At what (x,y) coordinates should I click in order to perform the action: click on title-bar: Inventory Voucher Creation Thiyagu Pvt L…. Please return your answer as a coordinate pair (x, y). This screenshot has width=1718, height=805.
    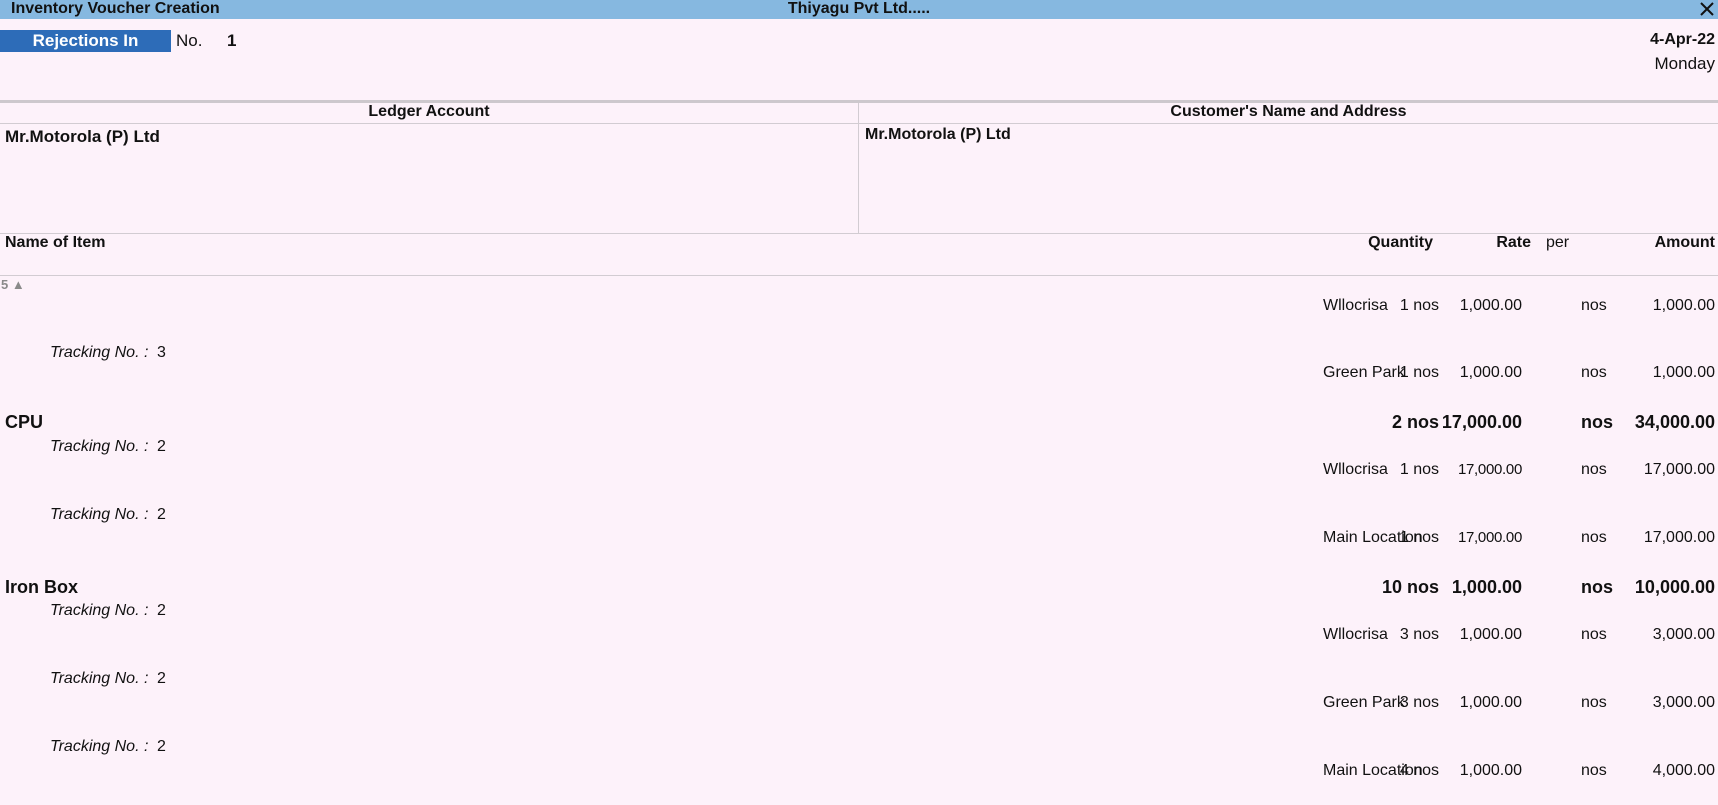
    Looking at the image, I should click on (859, 9).